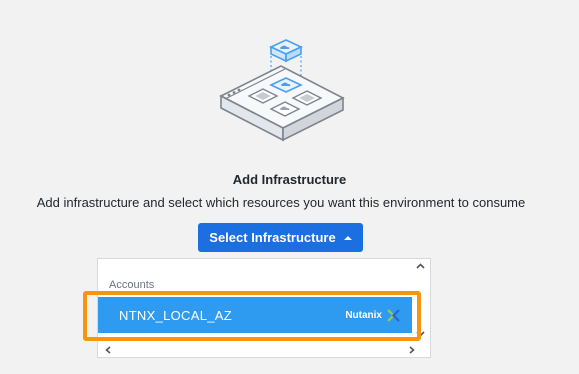 Image resolution: width=579 pixels, height=374 pixels. What do you see at coordinates (289, 179) in the screenshot?
I see `empty-state-title: Add Infrastructure` at bounding box center [289, 179].